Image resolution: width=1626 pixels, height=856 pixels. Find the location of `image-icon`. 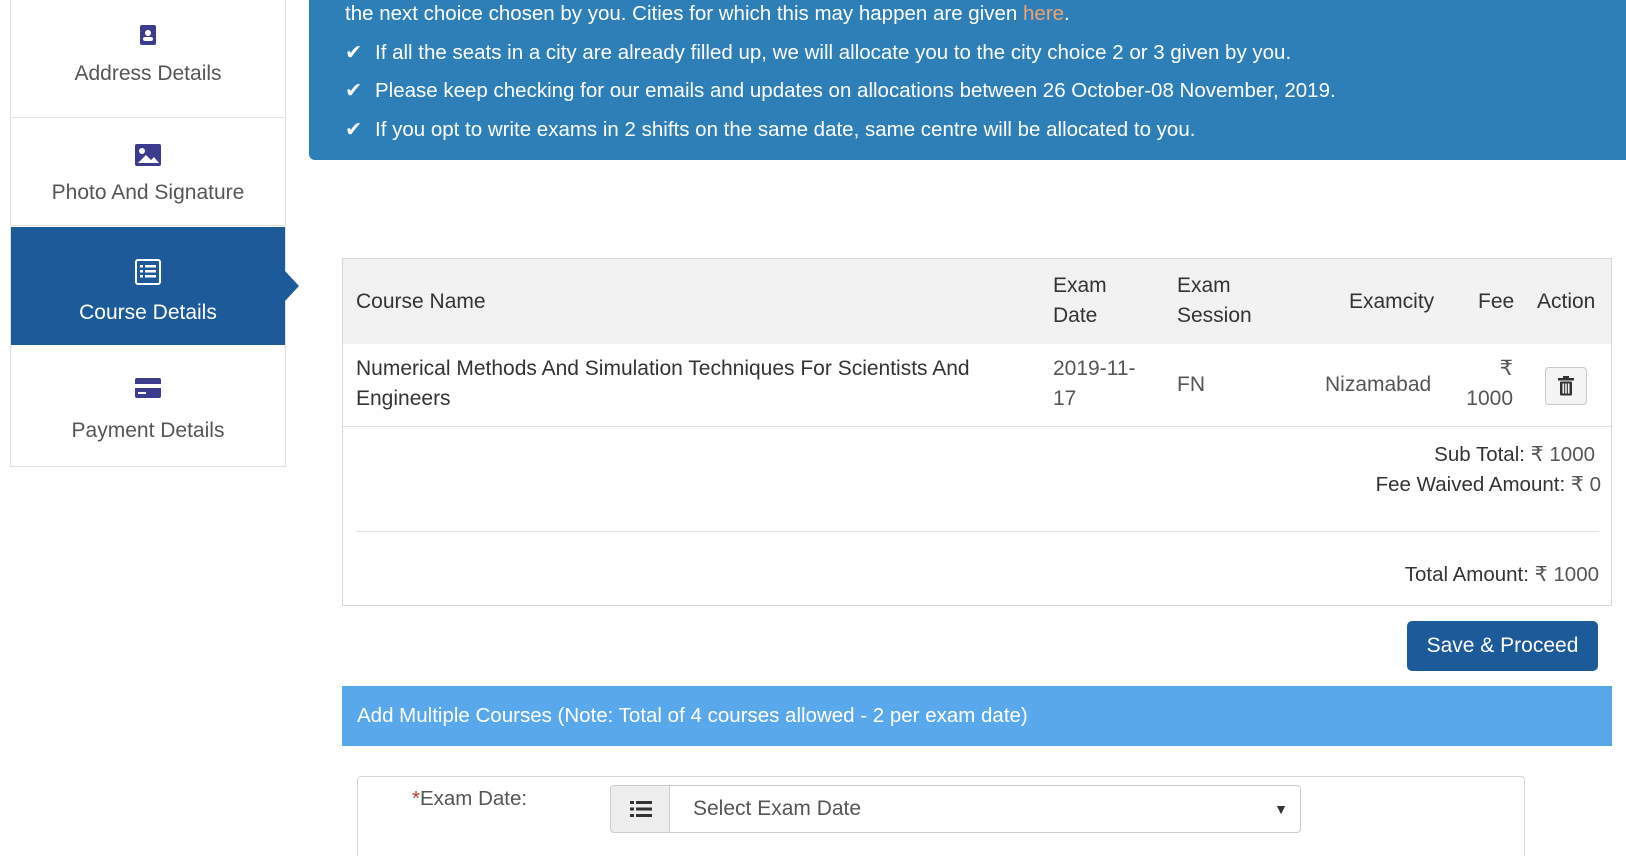

image-icon is located at coordinates (148, 158).